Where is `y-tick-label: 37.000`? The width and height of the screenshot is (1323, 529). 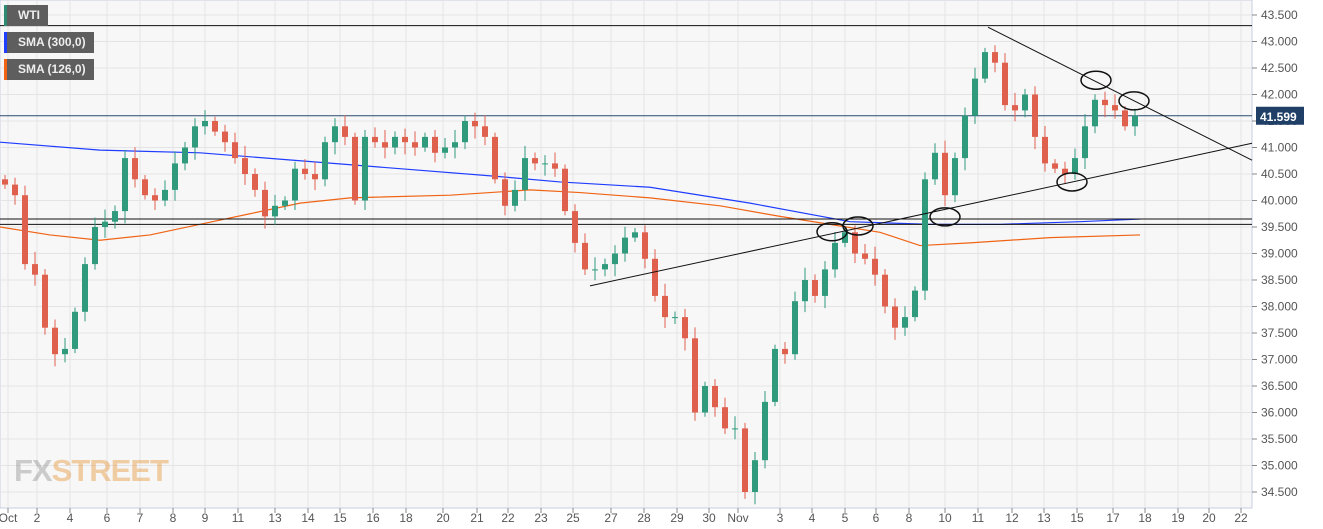 y-tick-label: 37.000 is located at coordinates (1279, 360).